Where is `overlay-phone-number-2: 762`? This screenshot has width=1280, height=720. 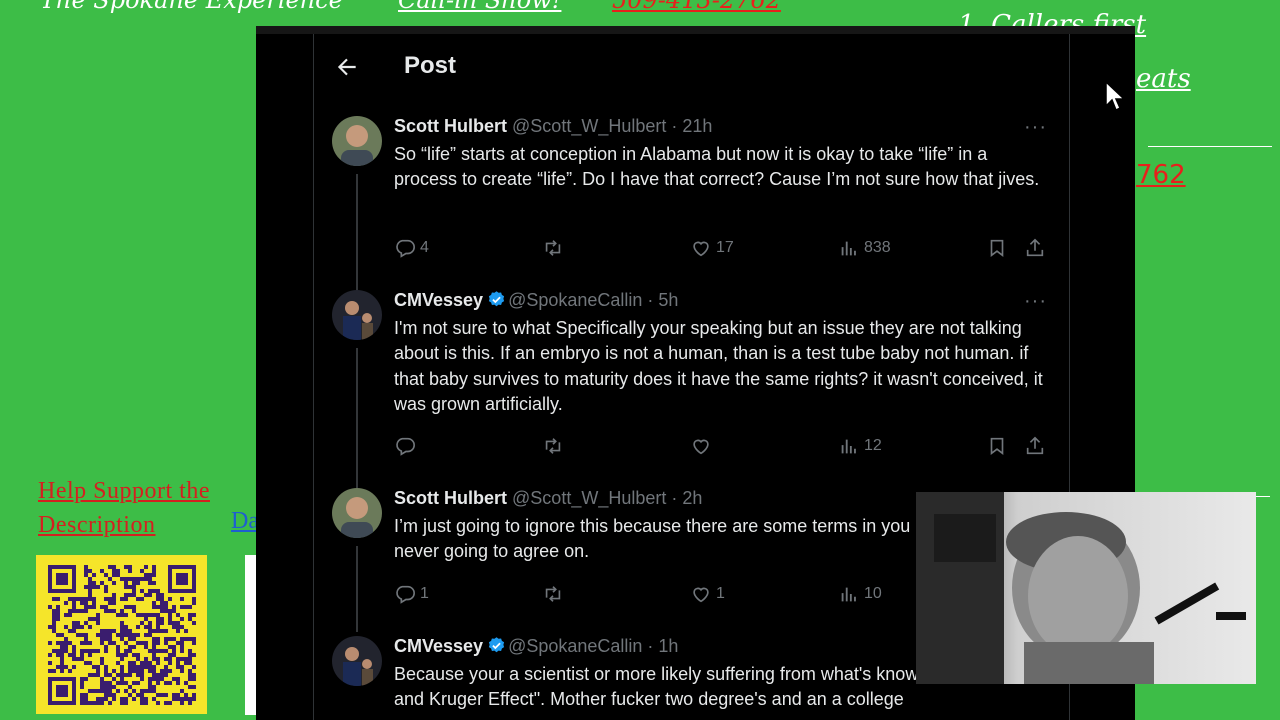 overlay-phone-number-2: 762 is located at coordinates (1161, 175).